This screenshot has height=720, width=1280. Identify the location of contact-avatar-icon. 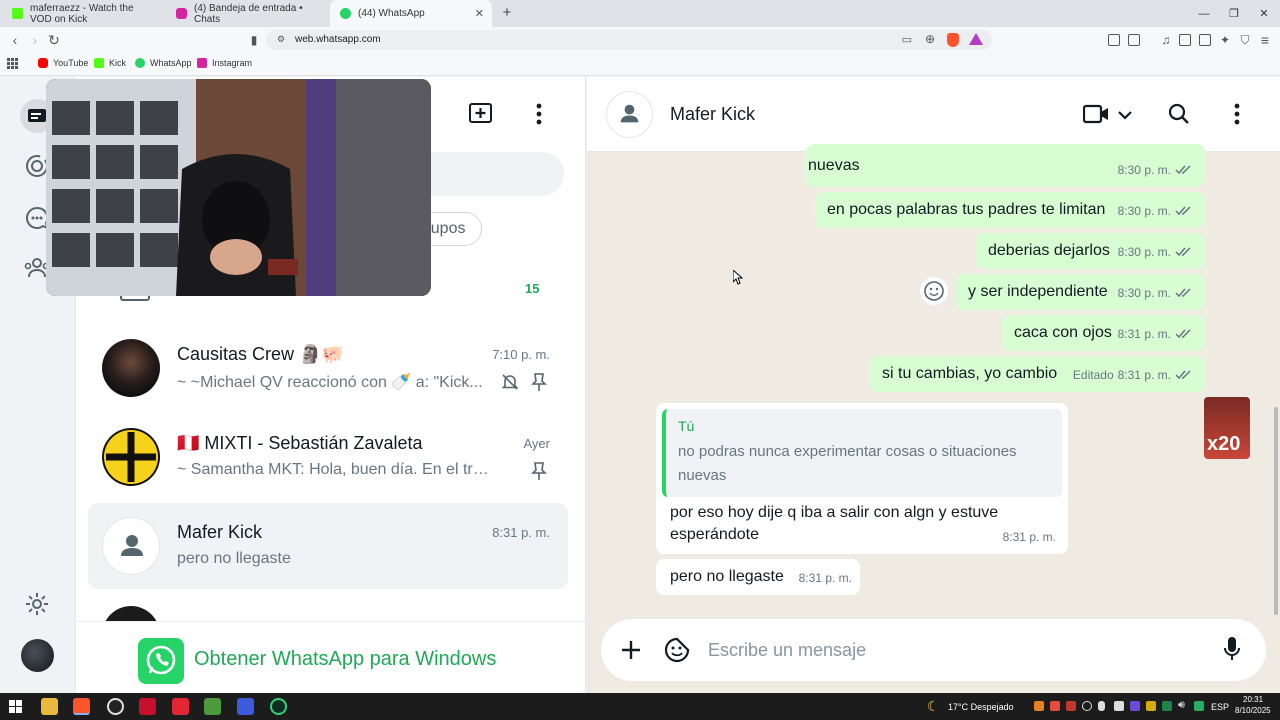
(629, 114).